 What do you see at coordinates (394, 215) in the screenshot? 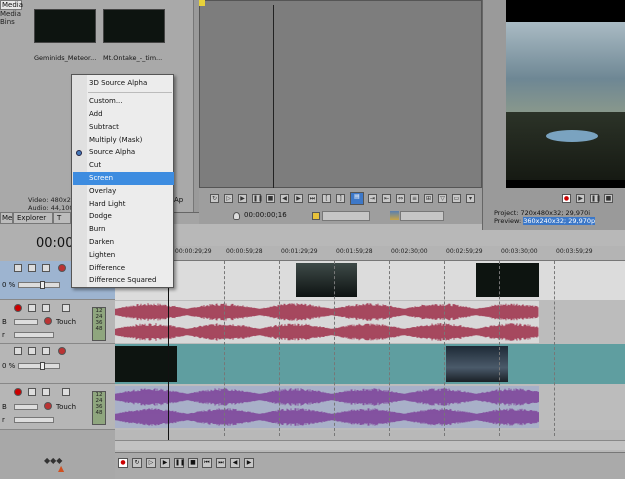
I see `video-icon` at bounding box center [394, 215].